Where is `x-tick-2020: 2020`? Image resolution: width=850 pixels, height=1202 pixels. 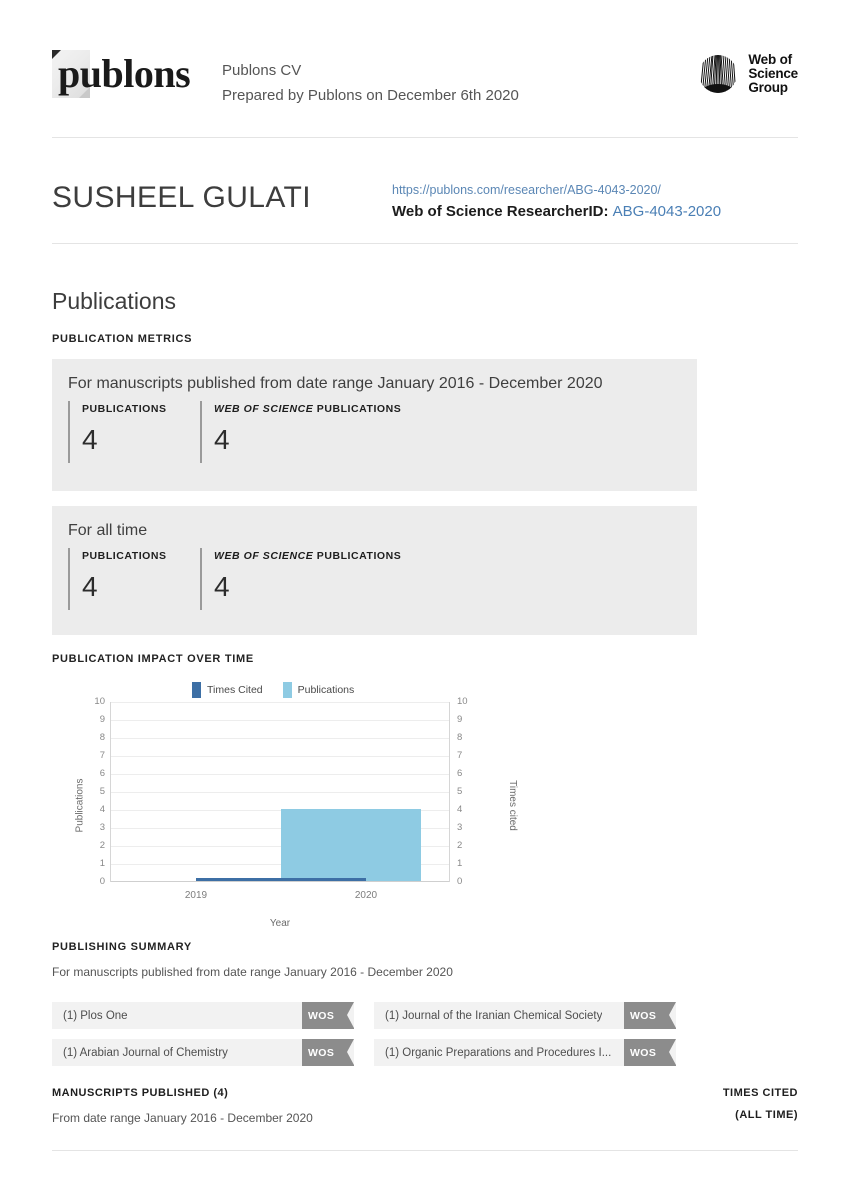 x-tick-2020: 2020 is located at coordinates (366, 895).